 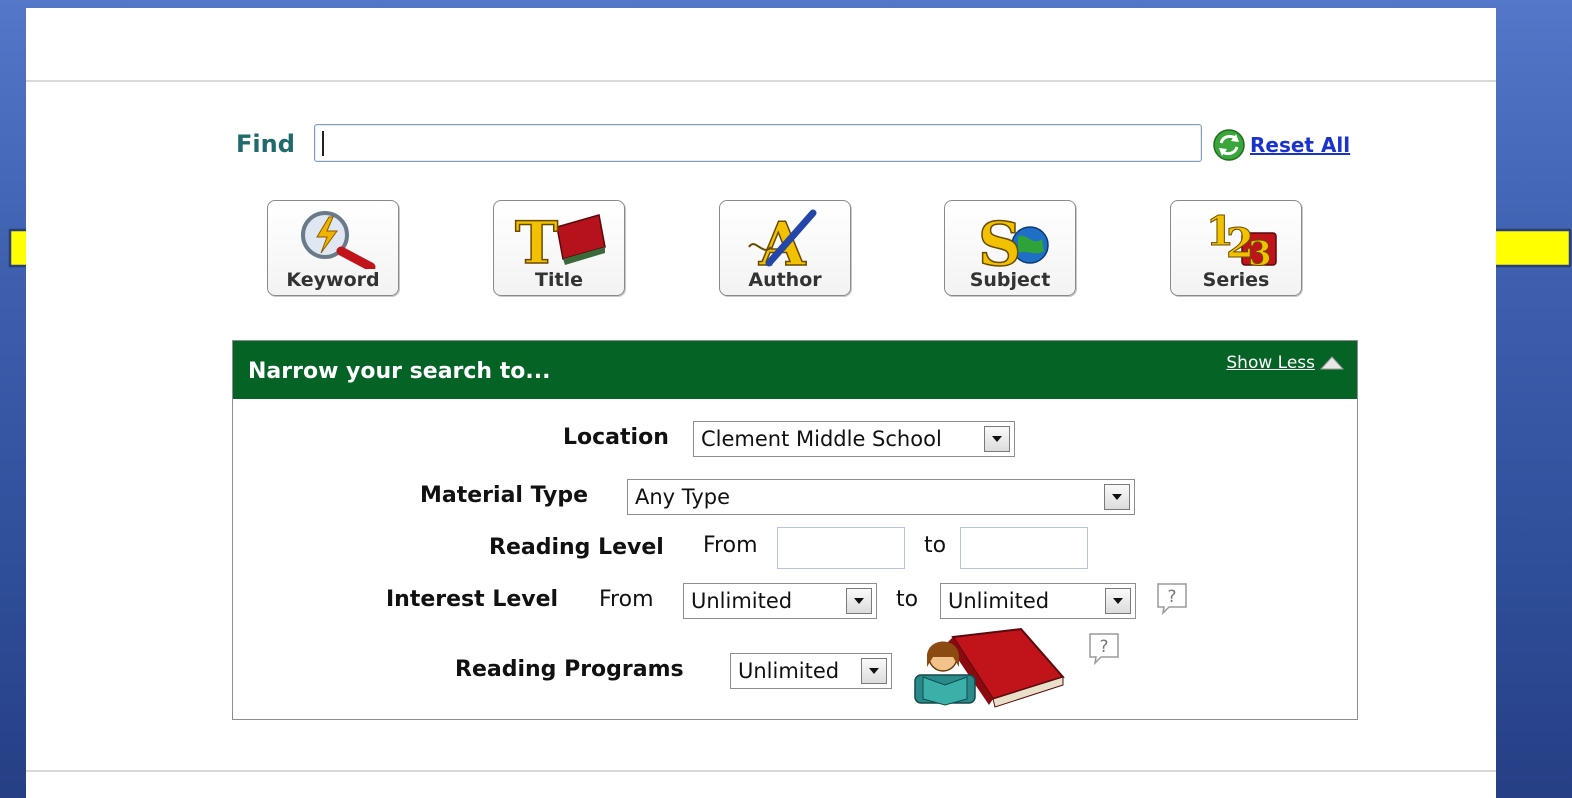 I want to click on series-button: 1 2 3 Series, so click(x=1236, y=248).